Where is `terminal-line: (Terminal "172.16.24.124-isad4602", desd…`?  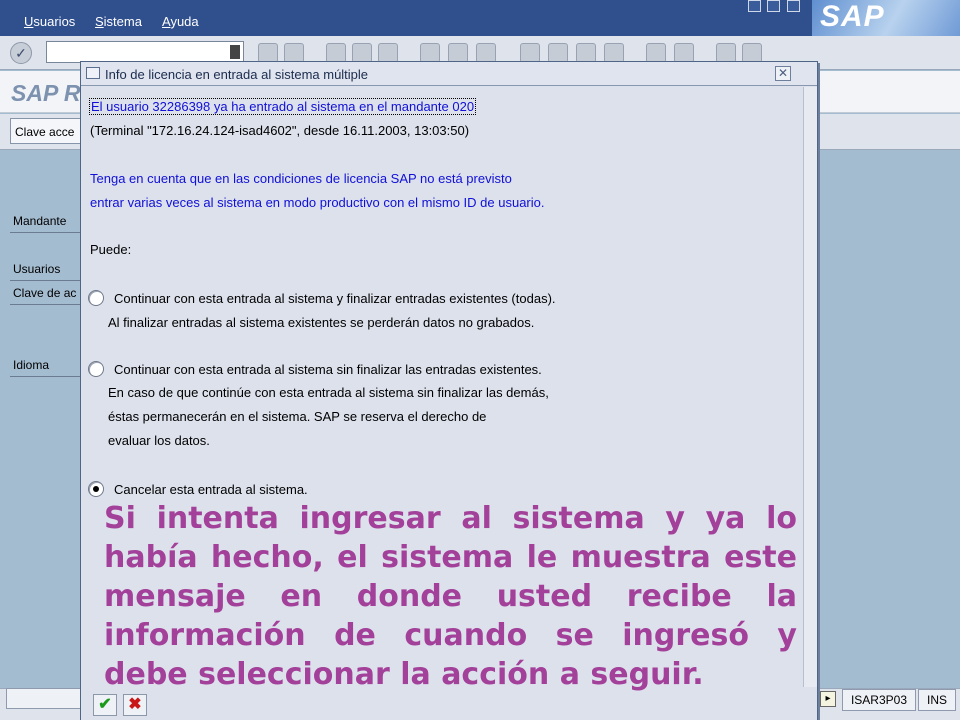
terminal-line: (Terminal "172.16.24.124-isad4602", desd… is located at coordinates (280, 130).